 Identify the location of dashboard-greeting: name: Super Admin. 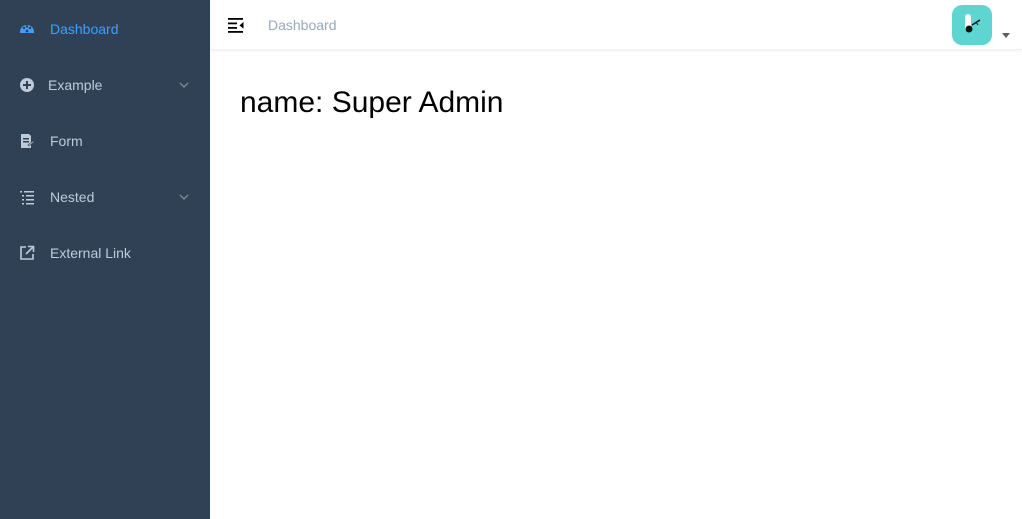
(372, 102).